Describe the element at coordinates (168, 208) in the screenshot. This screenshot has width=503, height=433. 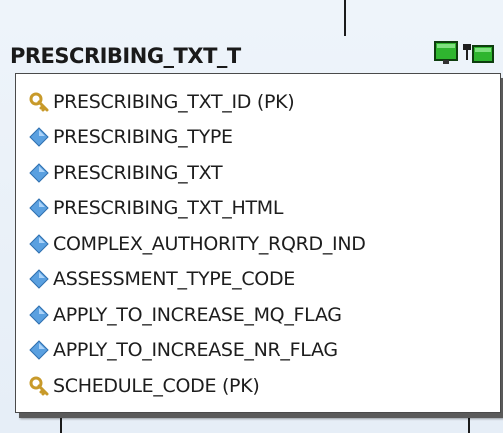
I see `field-name: PRESCRIBING_TXT_HTML` at that location.